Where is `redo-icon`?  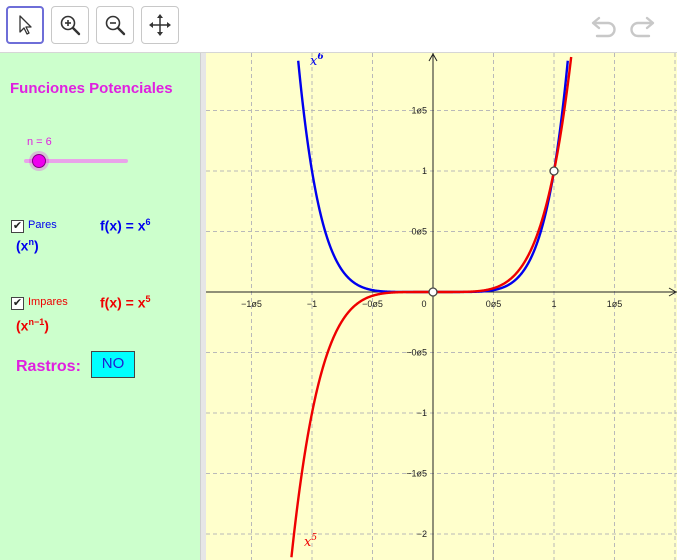 redo-icon is located at coordinates (642, 26).